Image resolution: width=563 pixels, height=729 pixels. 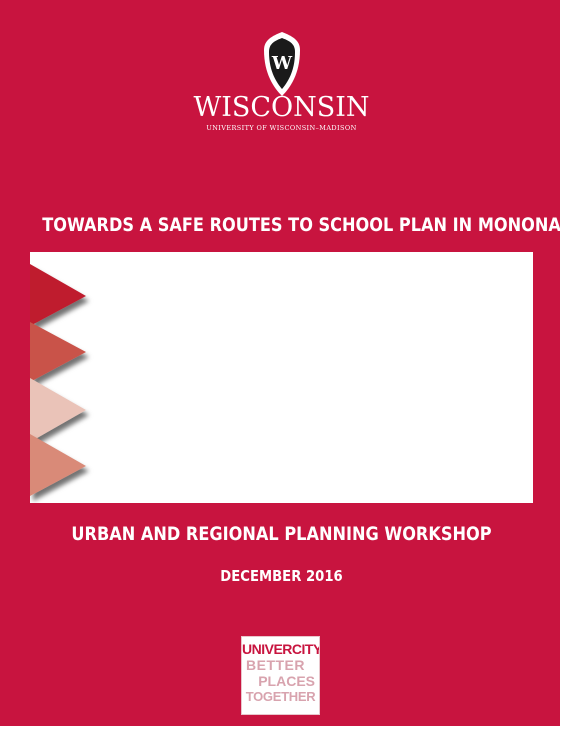 I want to click on uw-crest-icon: W, so click(x=282, y=64).